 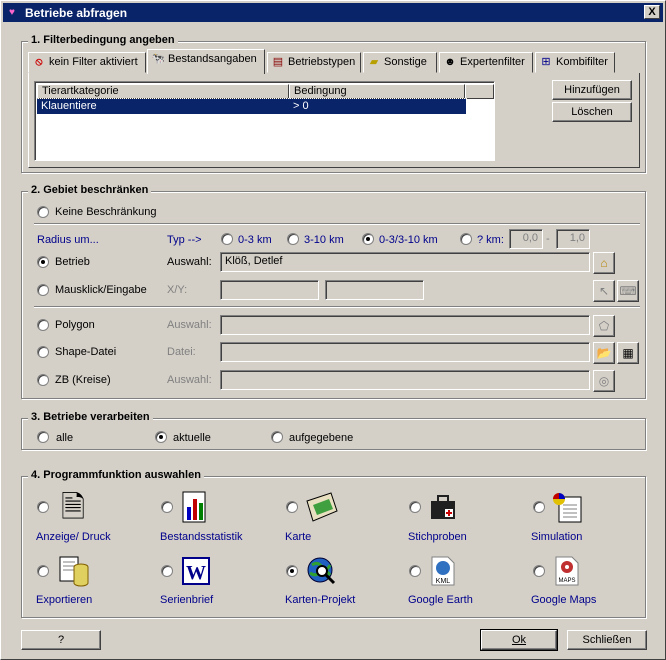 I want to click on cell-tierart: Klauentiere, so click(x=69, y=106).